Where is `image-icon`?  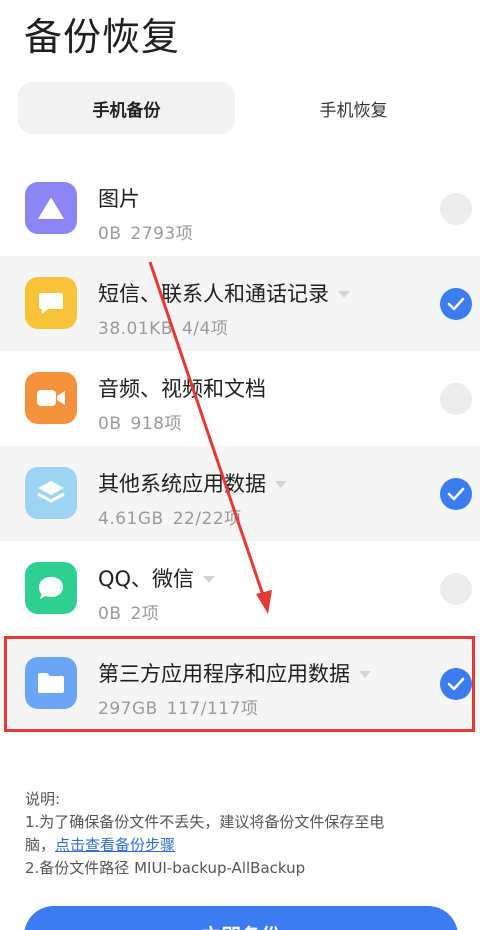 image-icon is located at coordinates (51, 208).